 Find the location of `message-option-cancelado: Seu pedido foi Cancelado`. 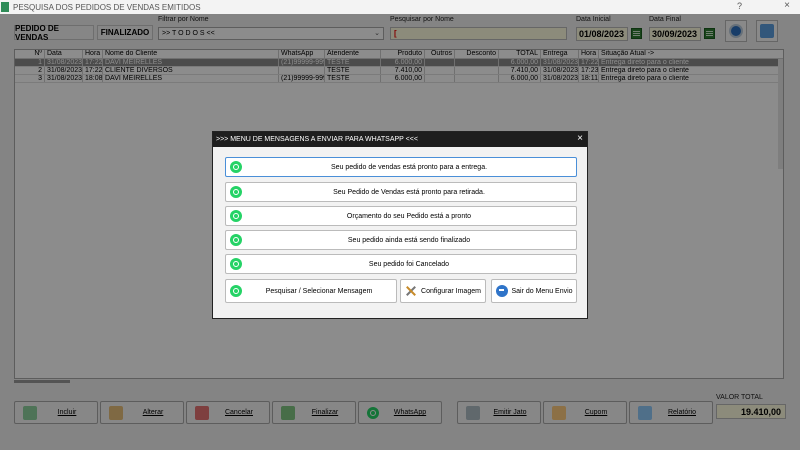

message-option-cancelado: Seu pedido foi Cancelado is located at coordinates (401, 264).